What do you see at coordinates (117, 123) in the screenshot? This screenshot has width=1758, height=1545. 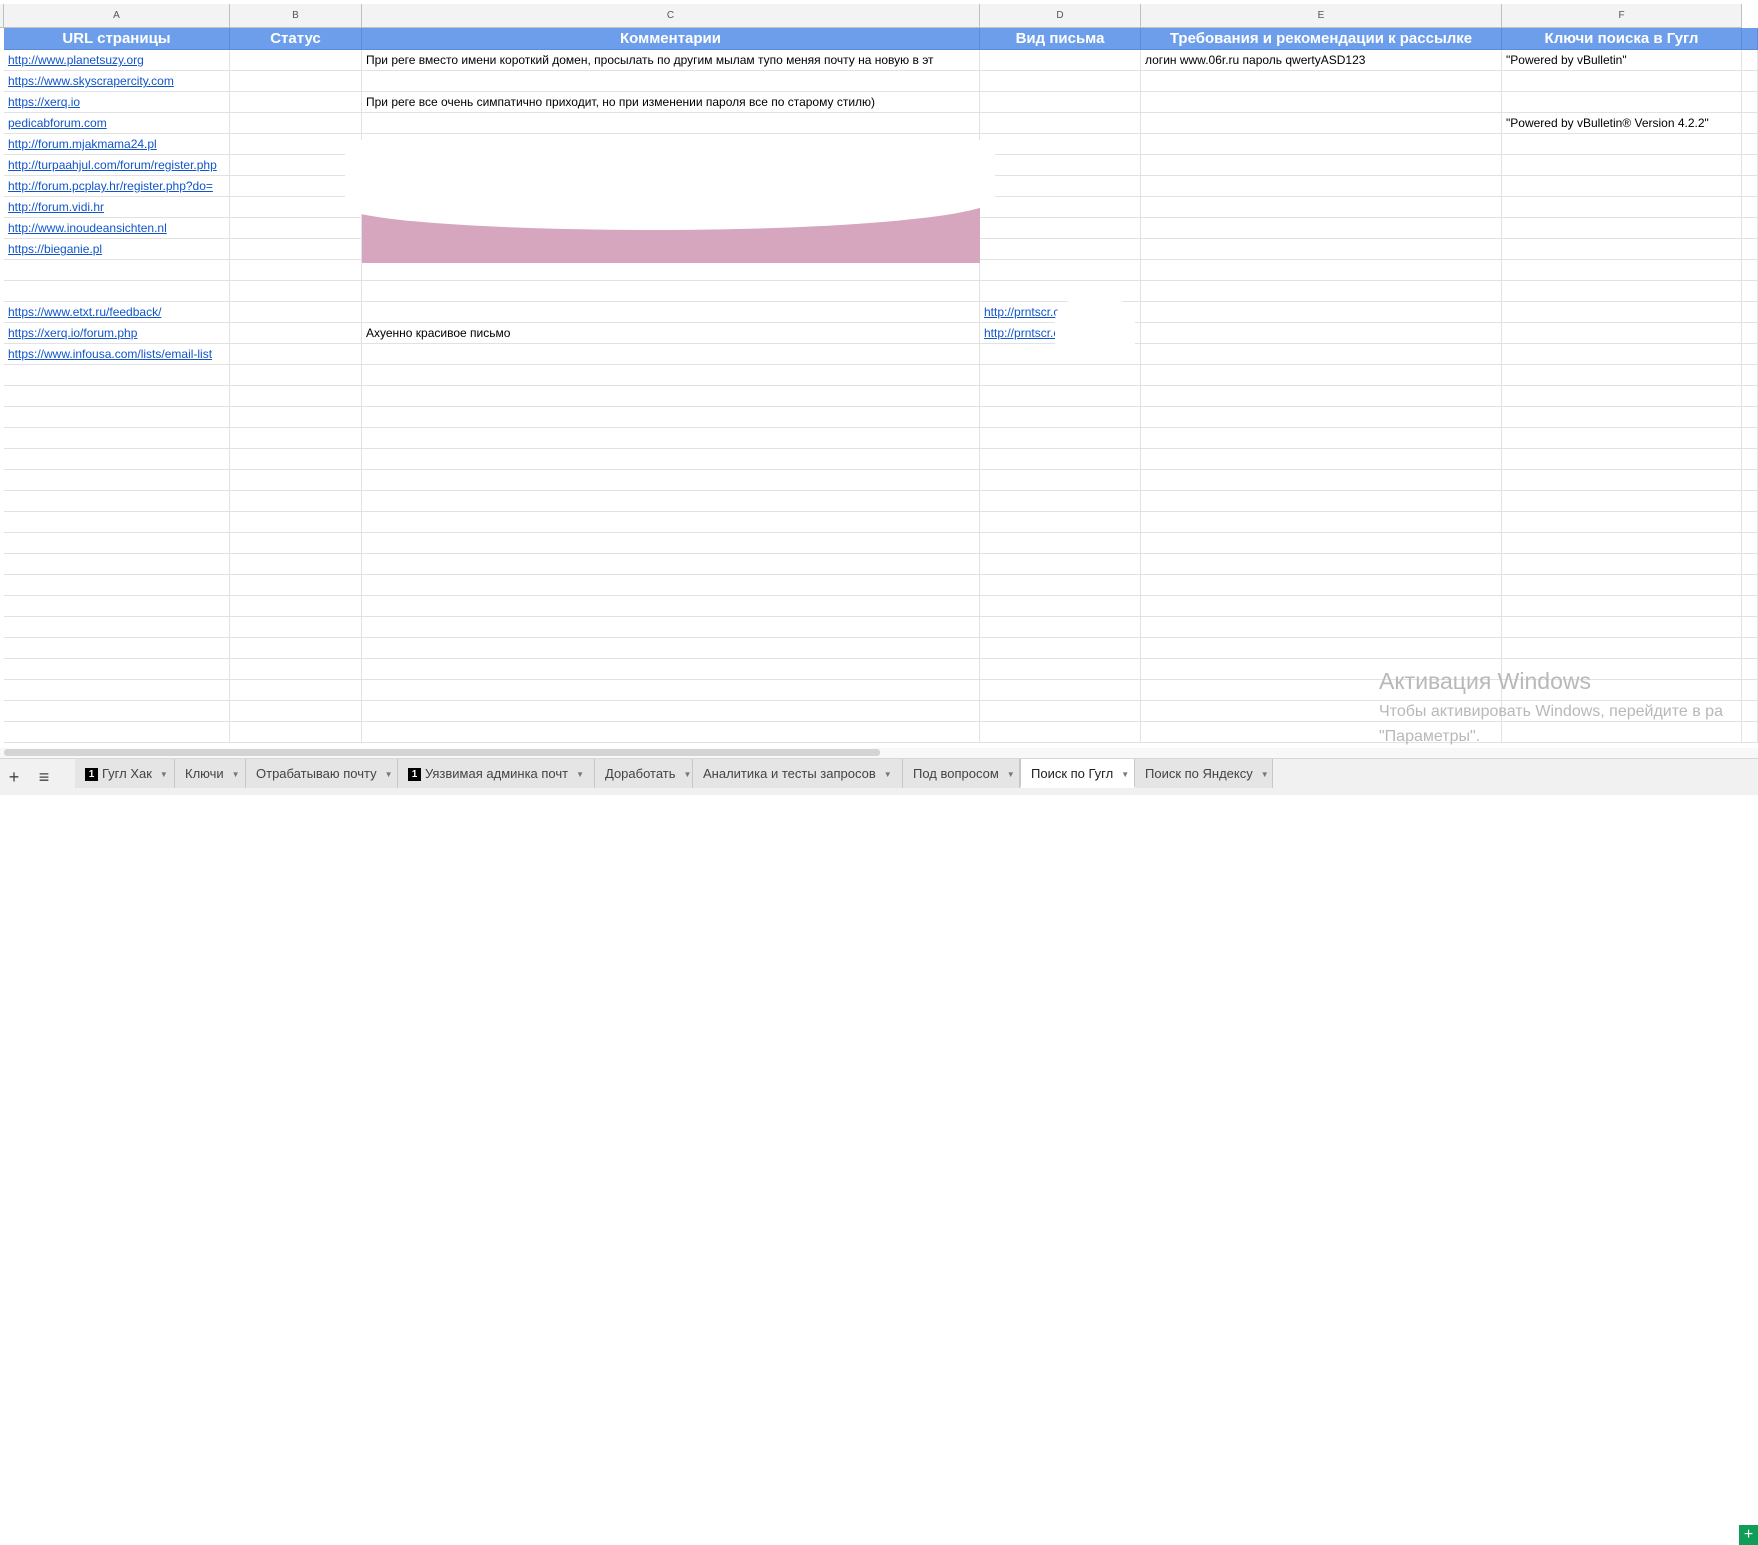 I see `cell-a: pedicabforum.com` at bounding box center [117, 123].